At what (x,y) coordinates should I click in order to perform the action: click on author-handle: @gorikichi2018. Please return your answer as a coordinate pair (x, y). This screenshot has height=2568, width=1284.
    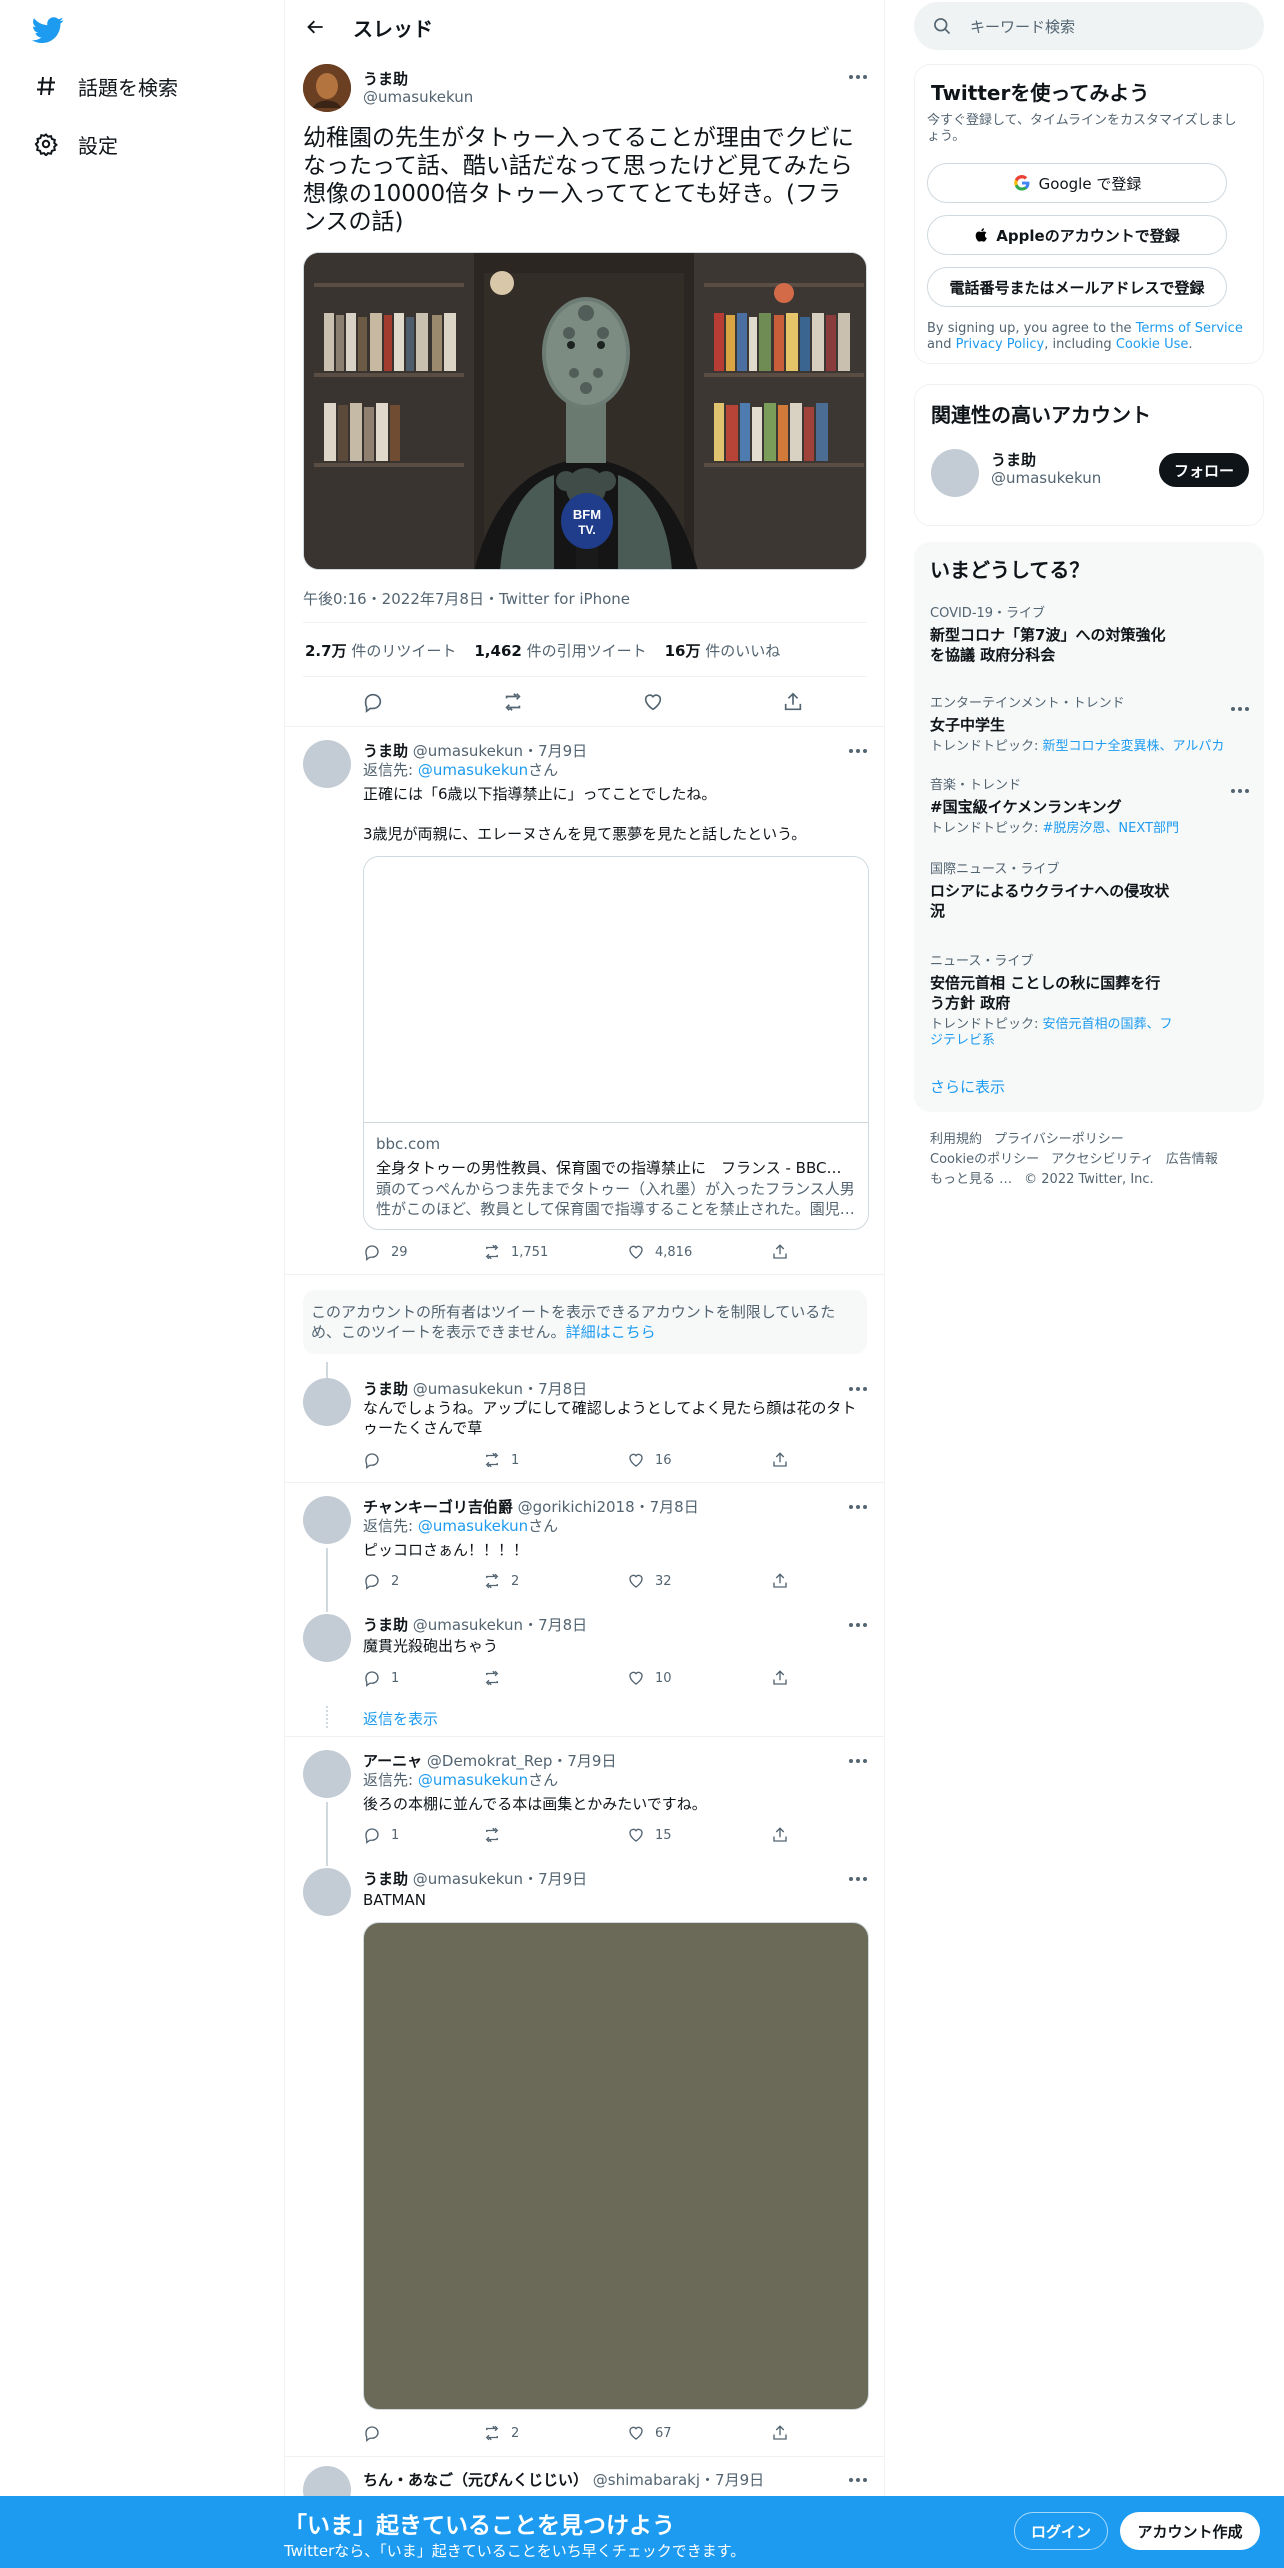
    Looking at the image, I should click on (576, 1507).